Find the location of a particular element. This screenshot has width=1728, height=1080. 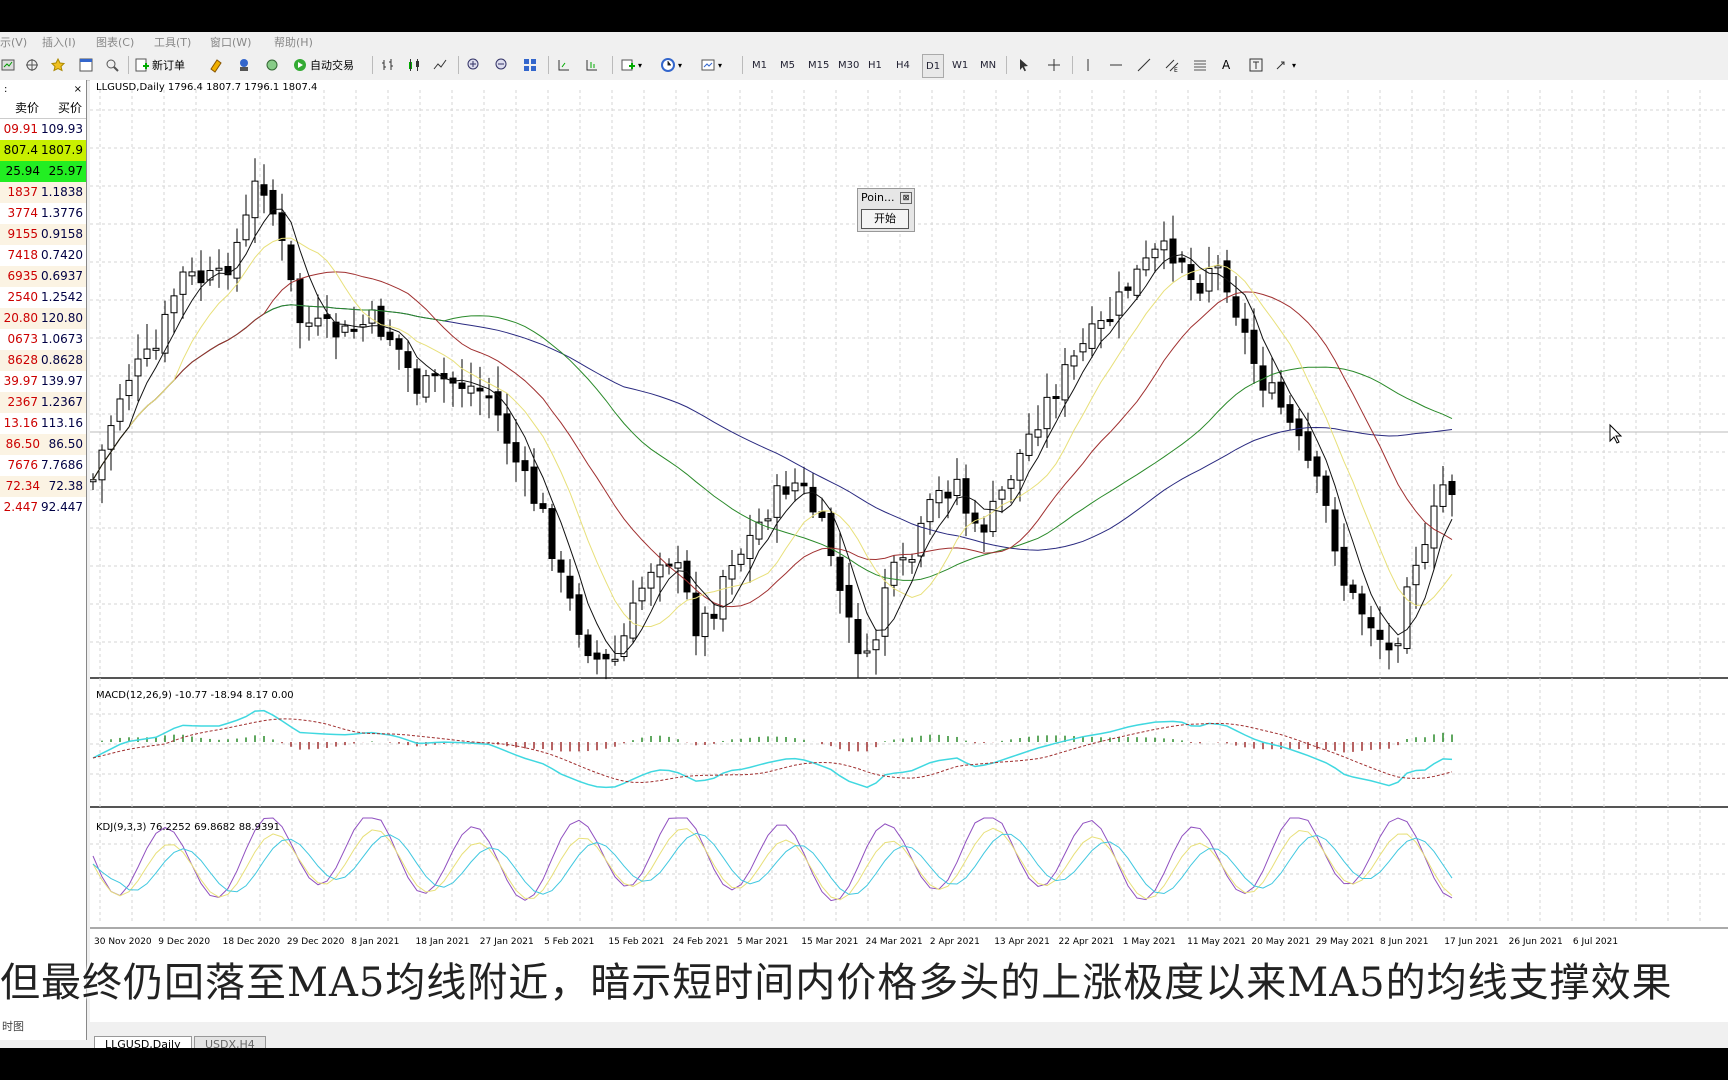

tf-m5: M5 is located at coordinates (787, 65).